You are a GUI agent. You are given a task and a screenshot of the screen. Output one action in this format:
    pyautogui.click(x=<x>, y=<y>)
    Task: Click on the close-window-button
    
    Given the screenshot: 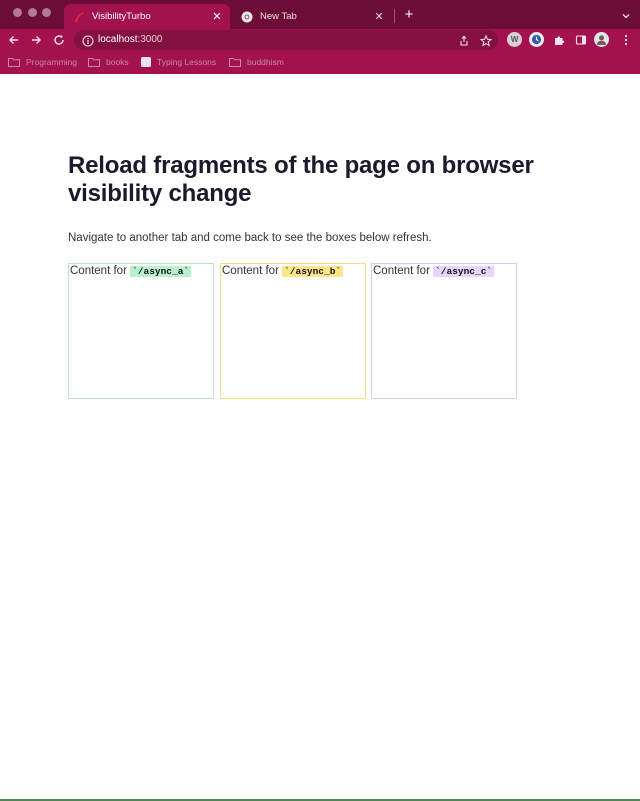 What is the action you would take?
    pyautogui.click(x=17, y=12)
    